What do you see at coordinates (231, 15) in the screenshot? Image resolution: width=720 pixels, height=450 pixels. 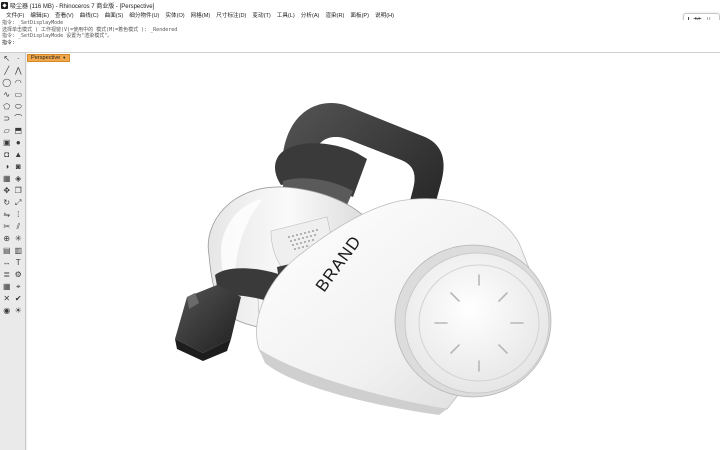 I see `menu-item-8: 尺寸标注(D)` at bounding box center [231, 15].